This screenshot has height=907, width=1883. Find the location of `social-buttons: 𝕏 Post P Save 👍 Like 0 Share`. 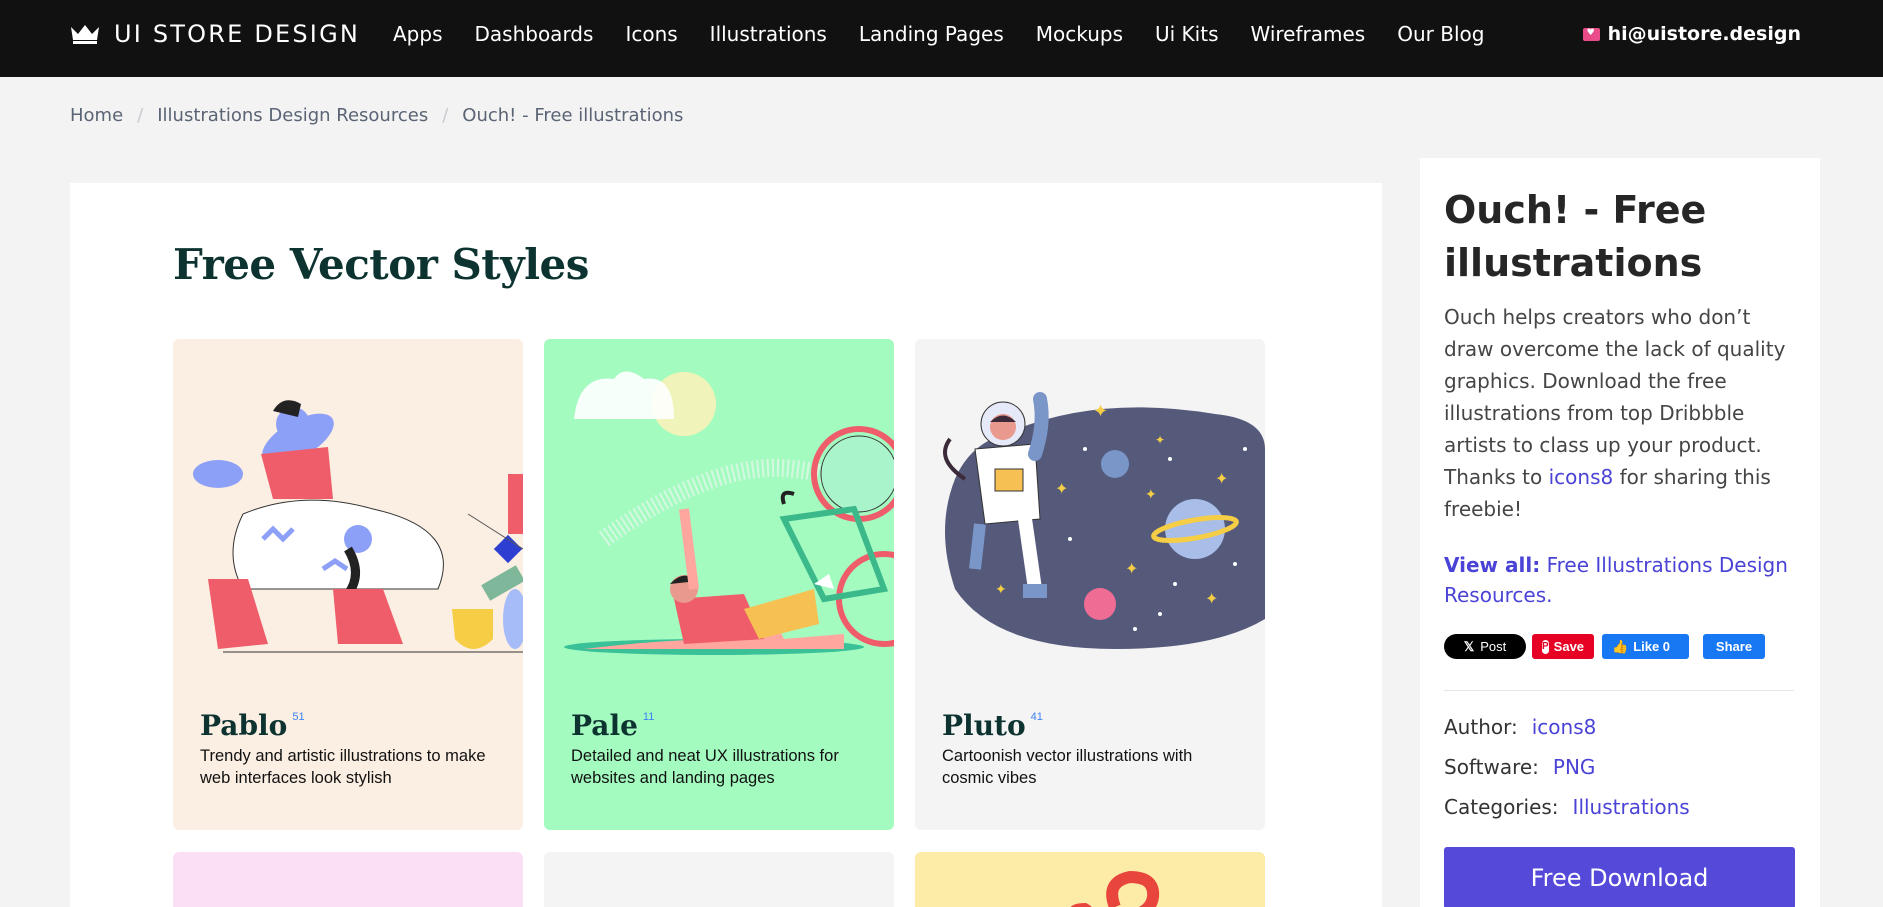

social-buttons: 𝕏 Post P Save 👍 Like 0 Share is located at coordinates (1604, 646).